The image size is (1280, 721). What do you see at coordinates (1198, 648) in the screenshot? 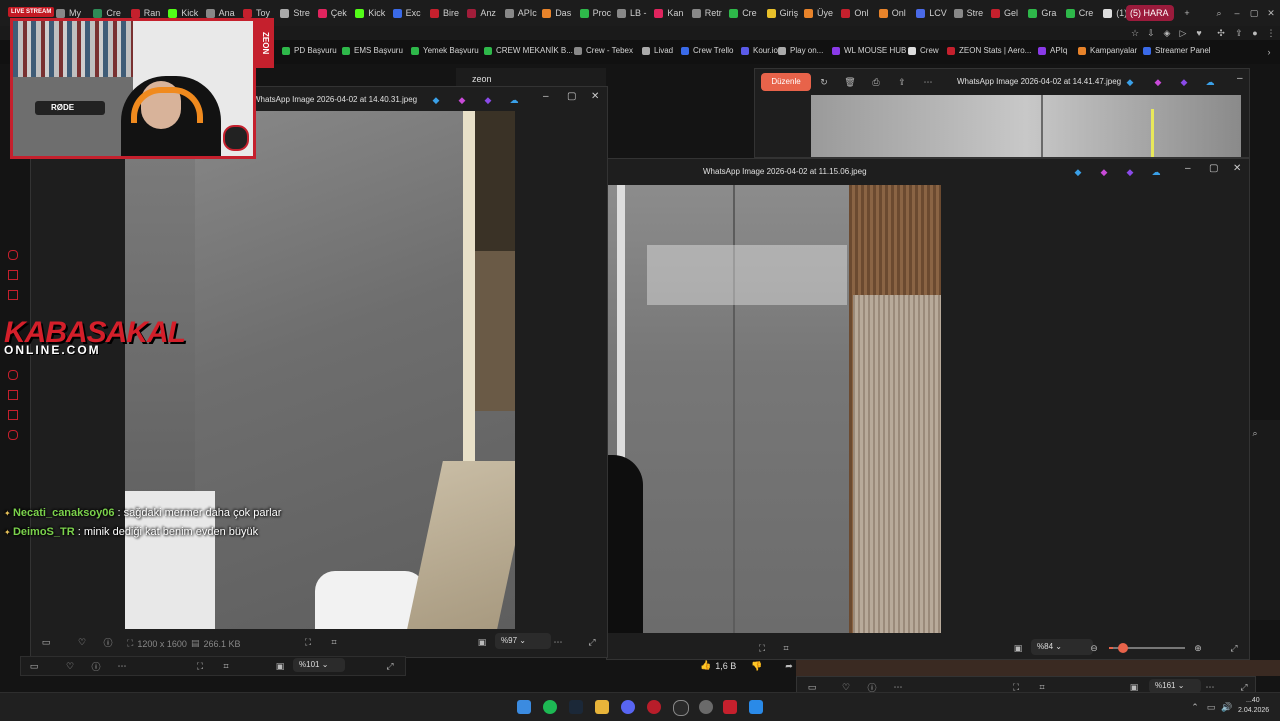
I see `zoom-in-icon: ⊕` at bounding box center [1198, 648].